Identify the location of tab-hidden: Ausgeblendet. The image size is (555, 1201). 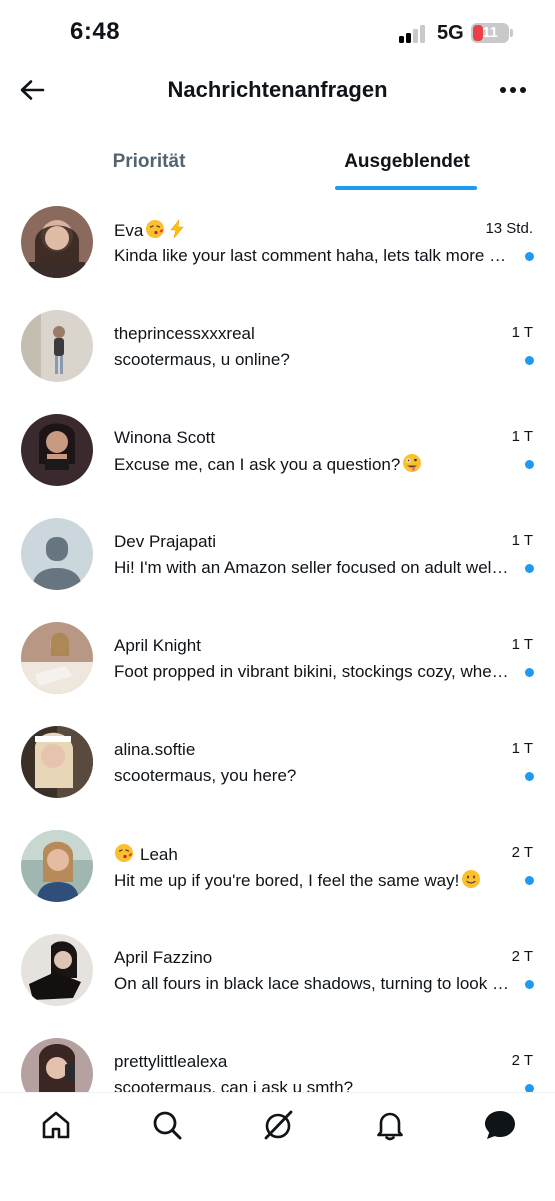
(407, 165).